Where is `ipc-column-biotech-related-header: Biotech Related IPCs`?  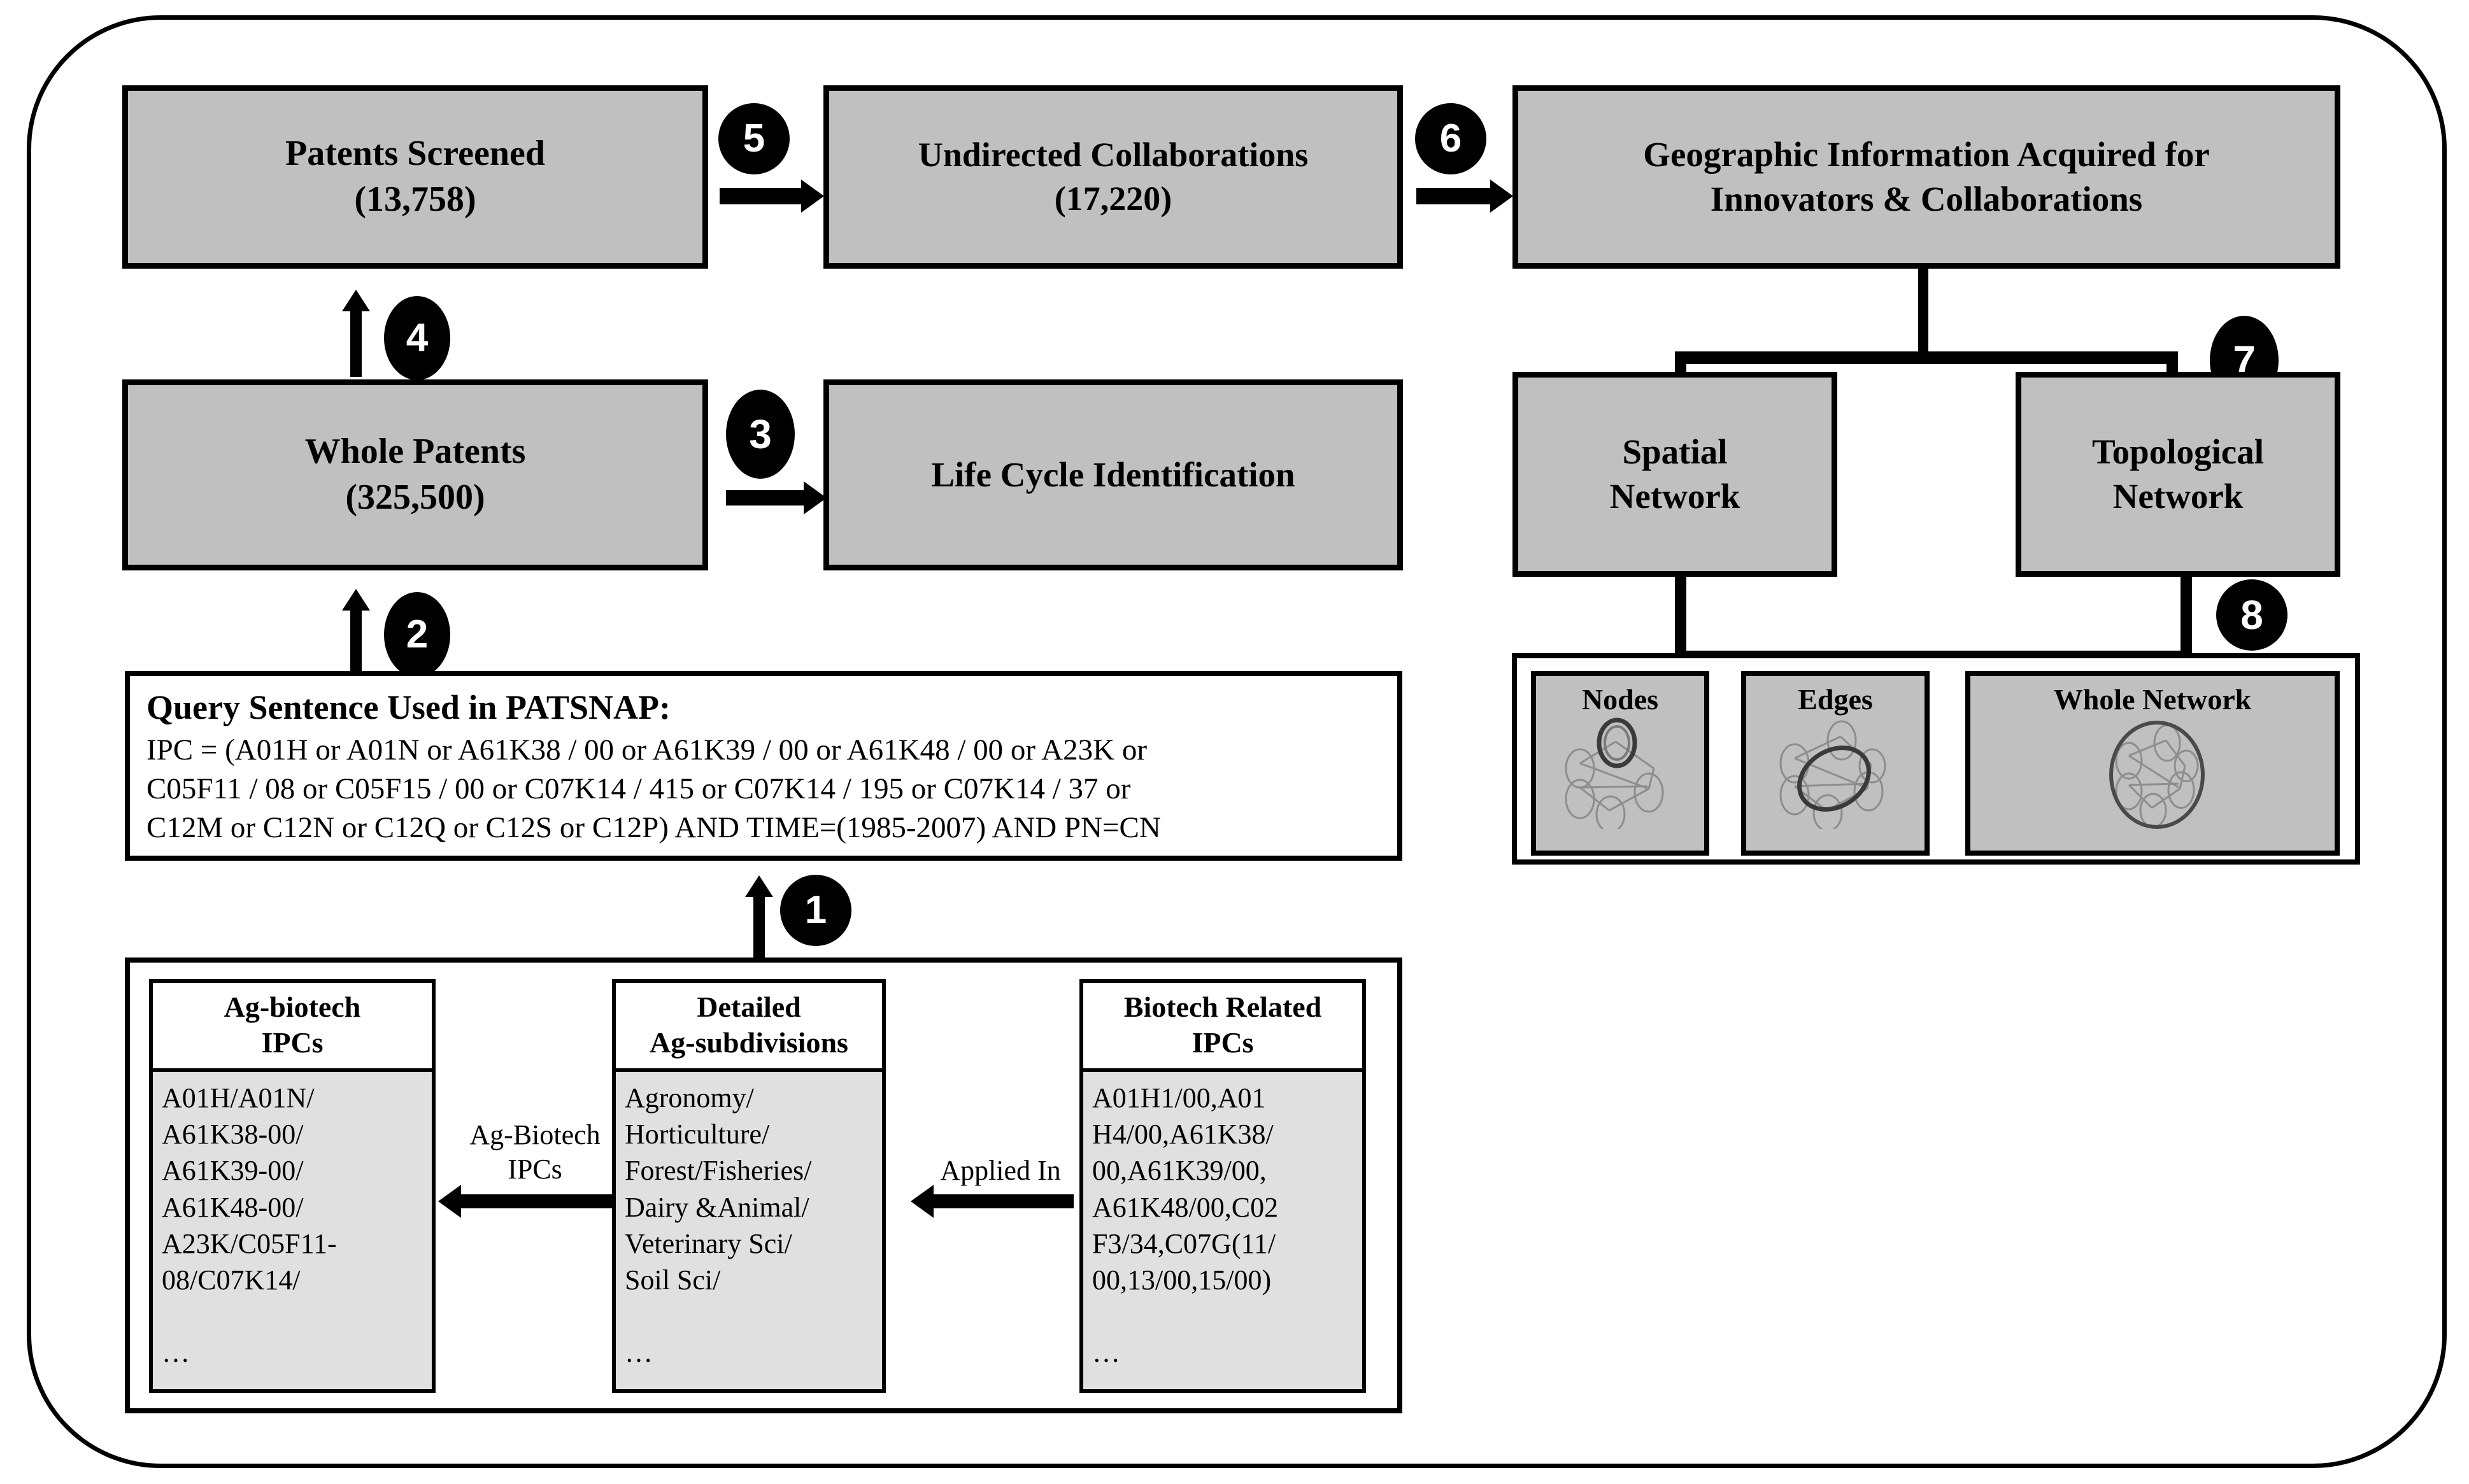 ipc-column-biotech-related-header: Biotech Related IPCs is located at coordinates (1222, 1027).